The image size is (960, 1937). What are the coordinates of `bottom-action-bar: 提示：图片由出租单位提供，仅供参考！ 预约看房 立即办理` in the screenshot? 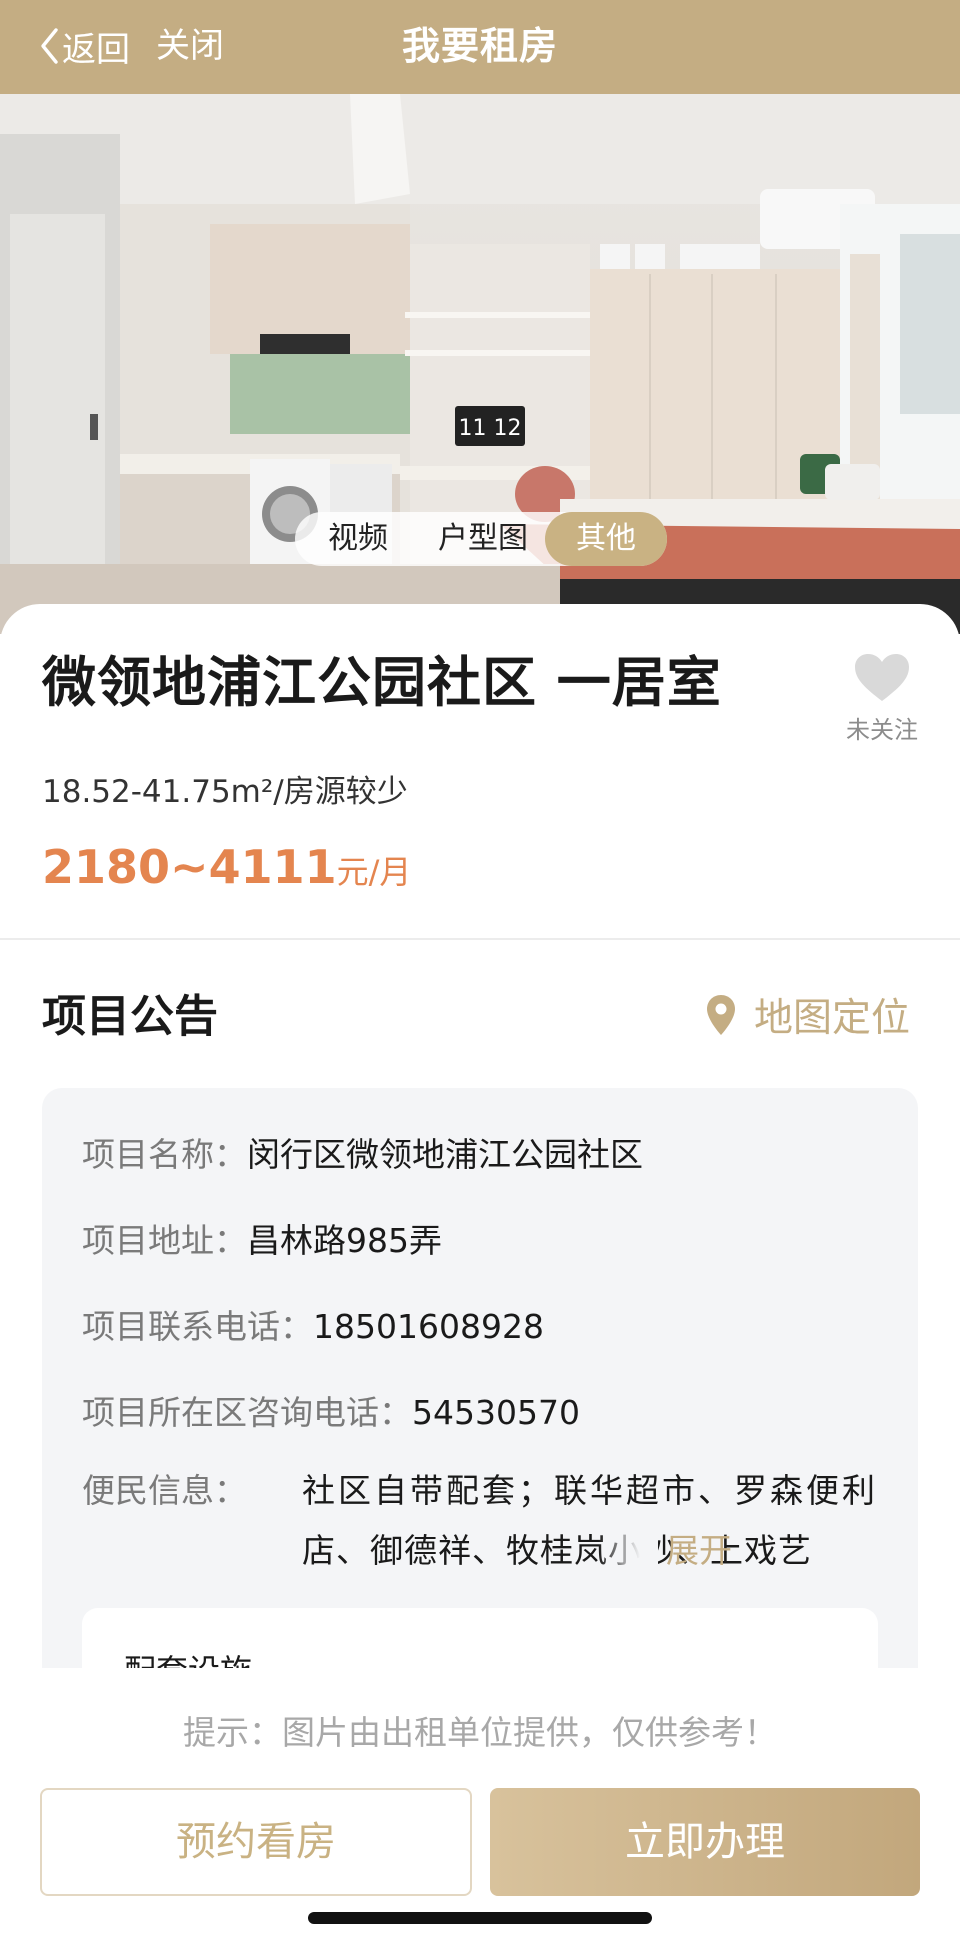 It's located at (480, 1802).